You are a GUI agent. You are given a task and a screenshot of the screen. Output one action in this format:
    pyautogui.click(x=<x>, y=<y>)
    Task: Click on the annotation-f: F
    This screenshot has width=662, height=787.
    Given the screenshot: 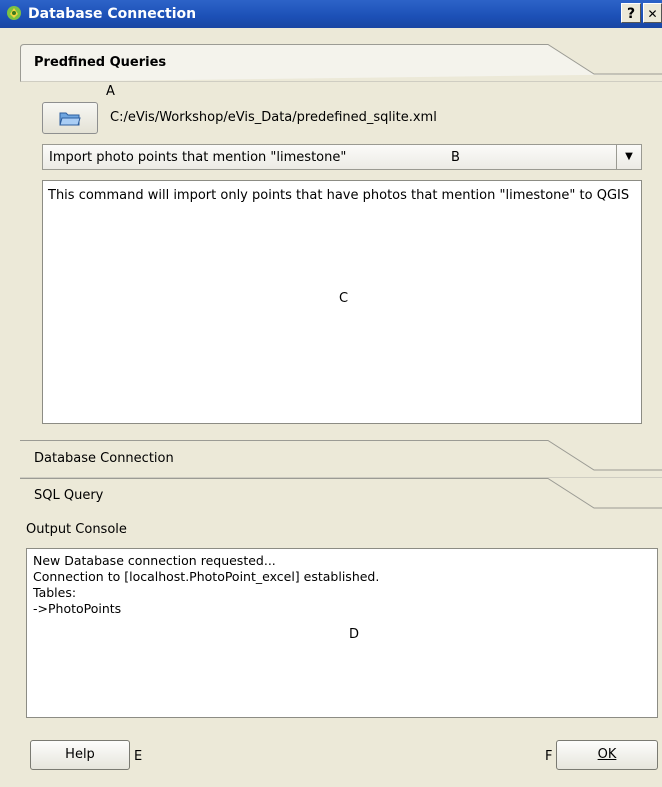 What is the action you would take?
    pyautogui.click(x=549, y=756)
    